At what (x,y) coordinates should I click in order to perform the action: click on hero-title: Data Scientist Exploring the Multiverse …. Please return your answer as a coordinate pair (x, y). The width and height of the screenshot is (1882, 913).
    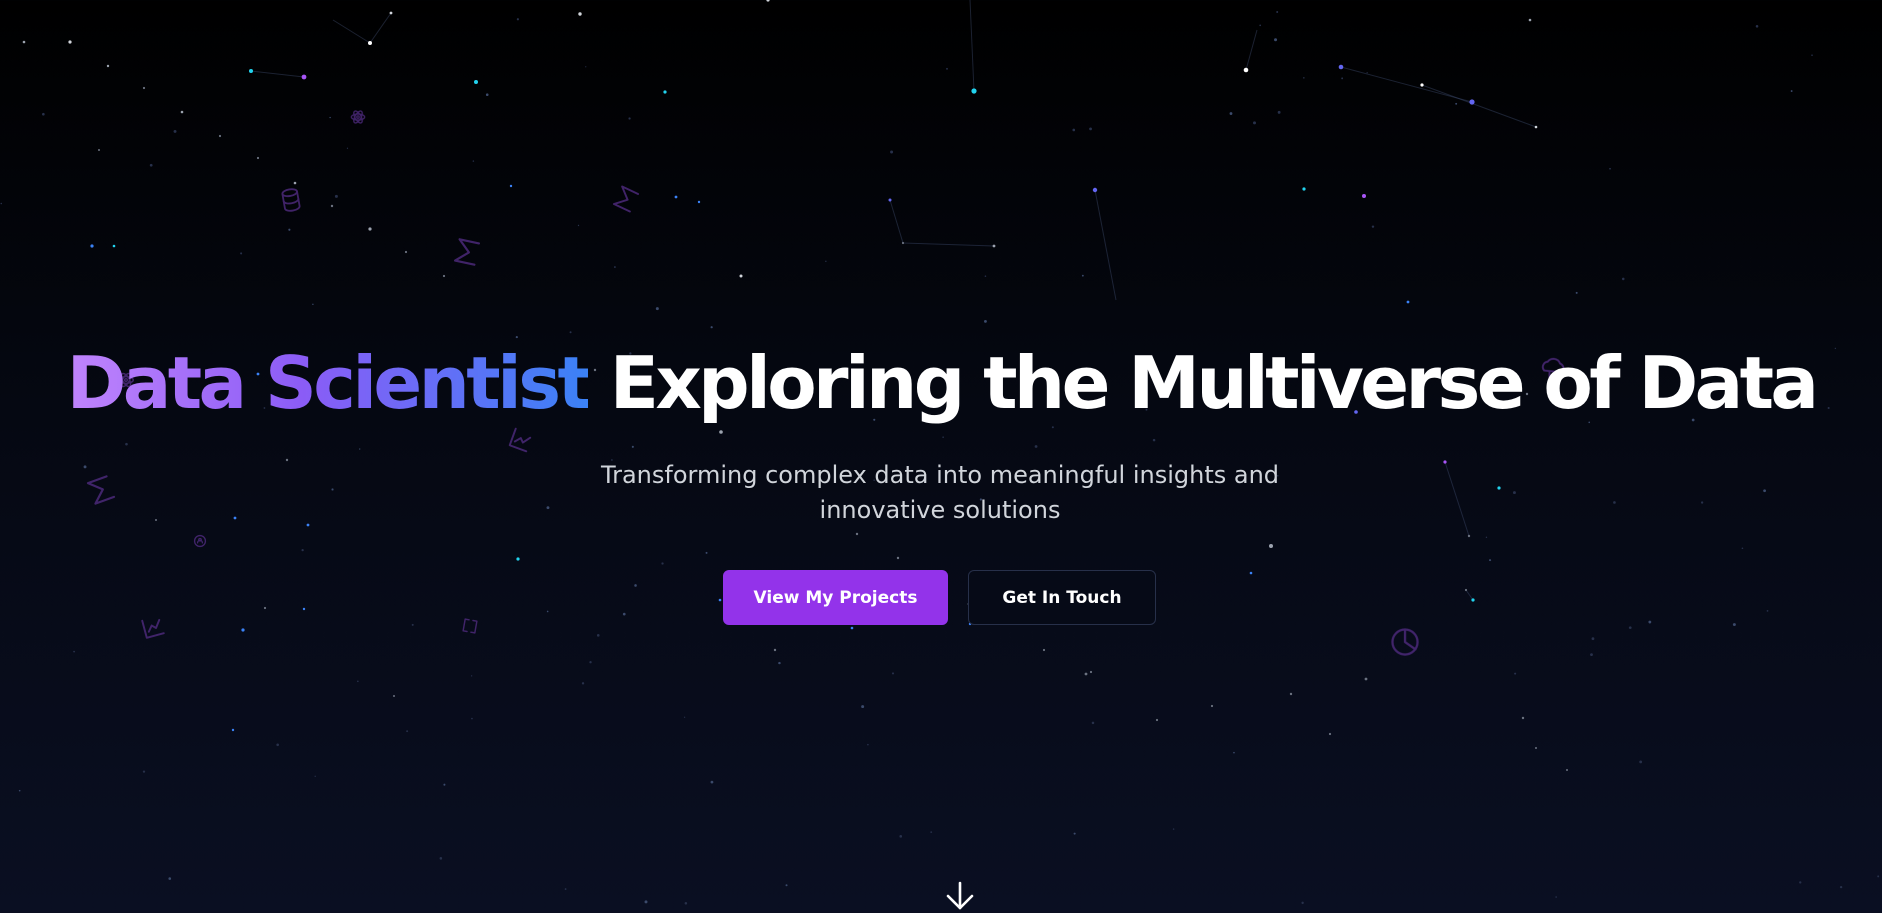
    Looking at the image, I should click on (941, 383).